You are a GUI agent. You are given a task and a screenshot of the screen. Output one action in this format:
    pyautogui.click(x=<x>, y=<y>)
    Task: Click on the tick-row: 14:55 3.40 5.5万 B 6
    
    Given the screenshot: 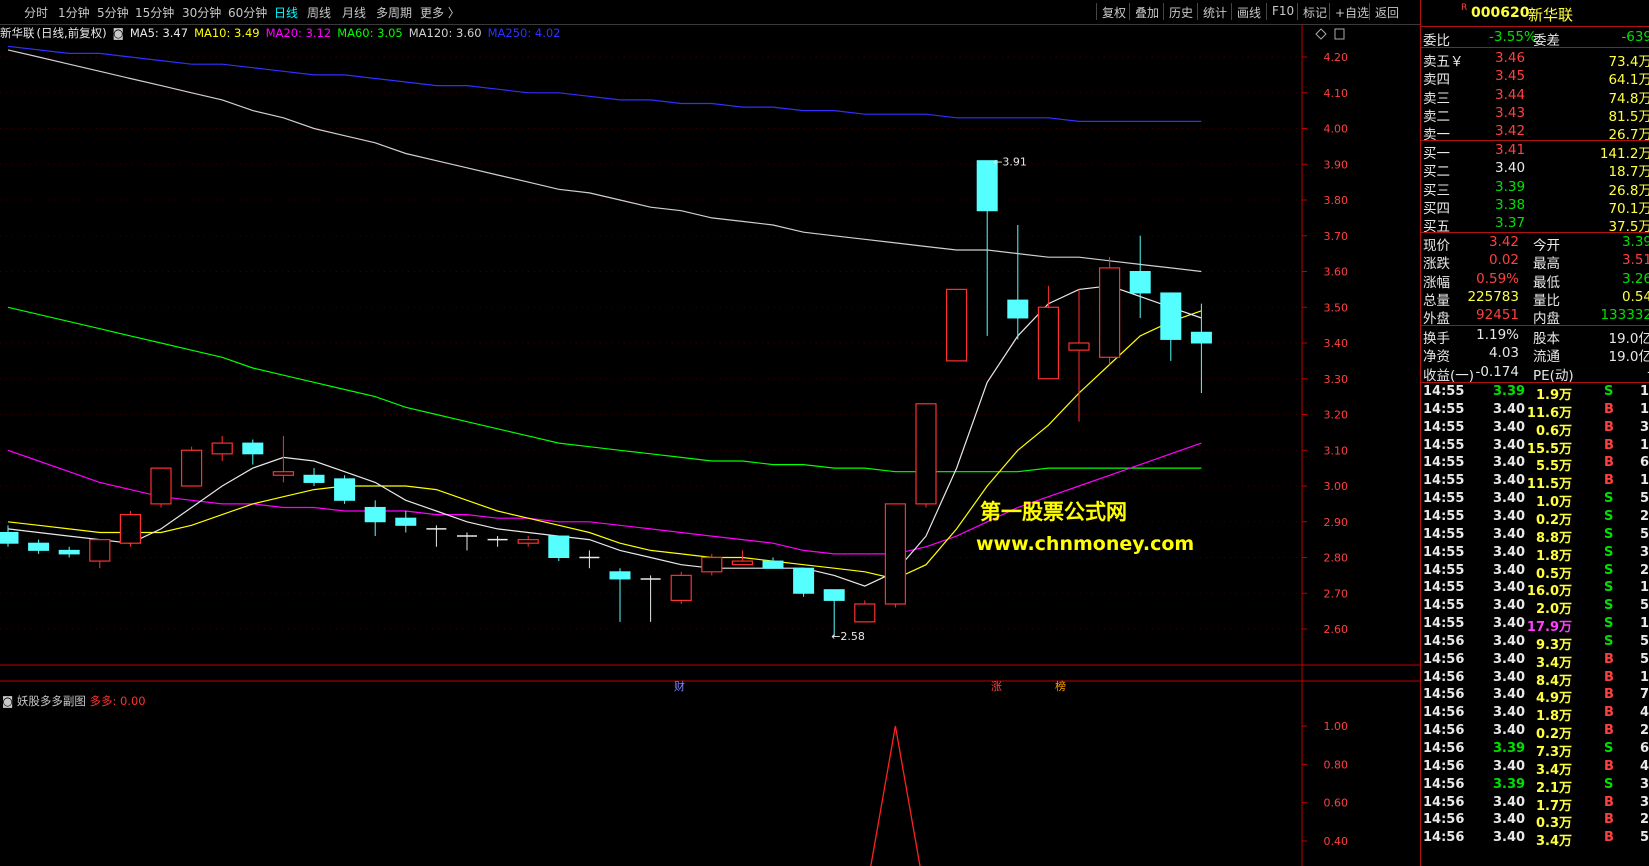 What is the action you would take?
    pyautogui.click(x=1535, y=464)
    